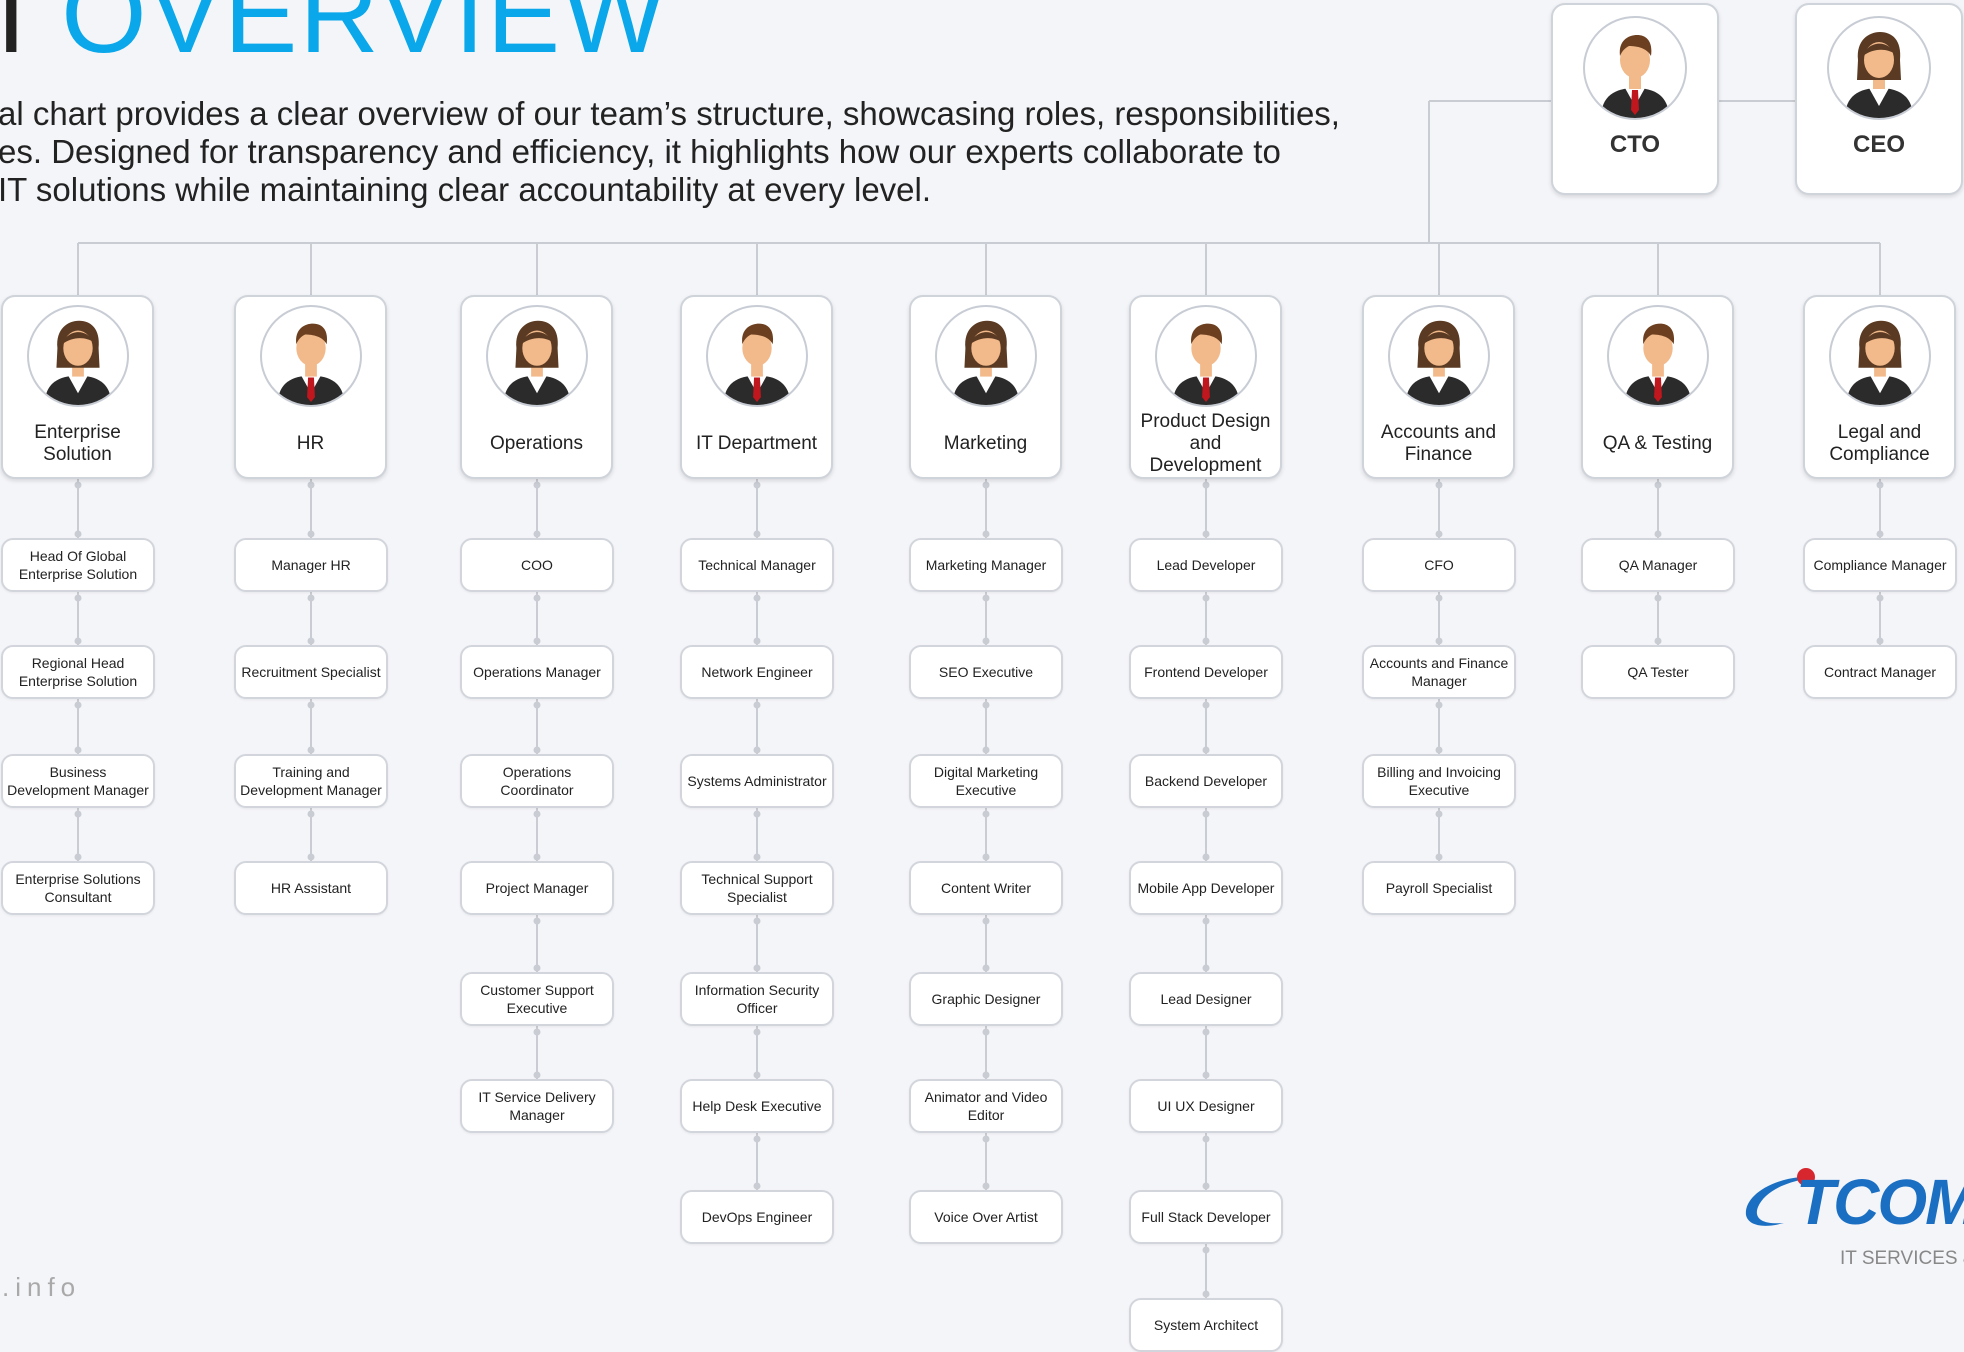 This screenshot has height=1352, width=1964. What do you see at coordinates (1880, 672) in the screenshot?
I see `role-box: Contract Manager` at bounding box center [1880, 672].